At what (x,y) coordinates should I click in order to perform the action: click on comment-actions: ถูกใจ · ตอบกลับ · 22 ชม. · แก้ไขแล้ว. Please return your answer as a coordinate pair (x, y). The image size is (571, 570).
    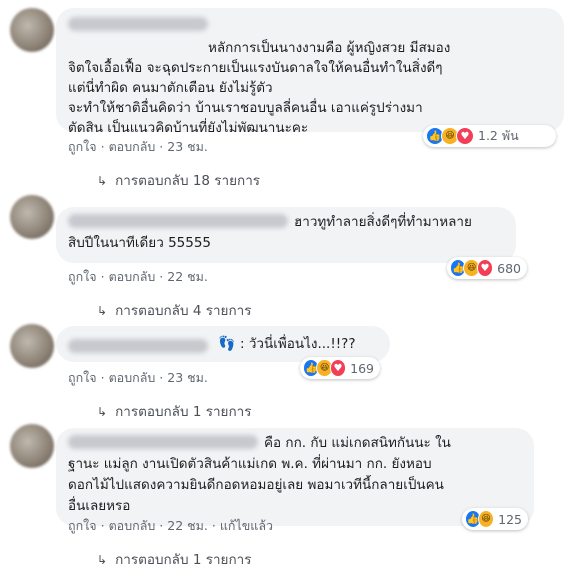
    Looking at the image, I should click on (171, 525).